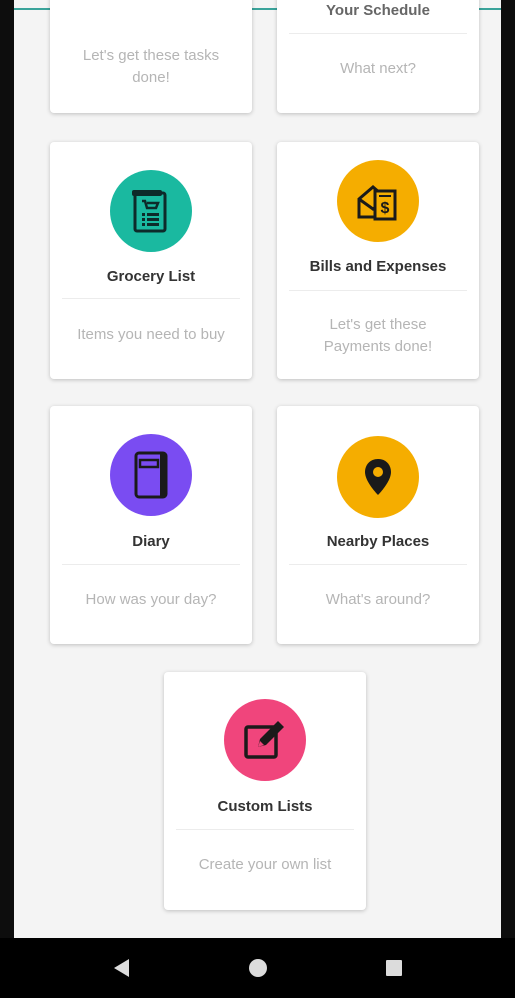  Describe the element at coordinates (378, 290) in the screenshot. I see `bills-divider` at that location.